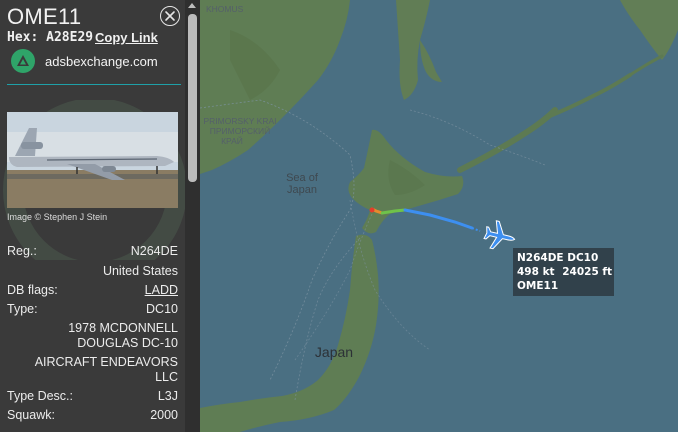  What do you see at coordinates (302, 190) in the screenshot?
I see `map-label-sea-of-japan-2: Japan` at bounding box center [302, 190].